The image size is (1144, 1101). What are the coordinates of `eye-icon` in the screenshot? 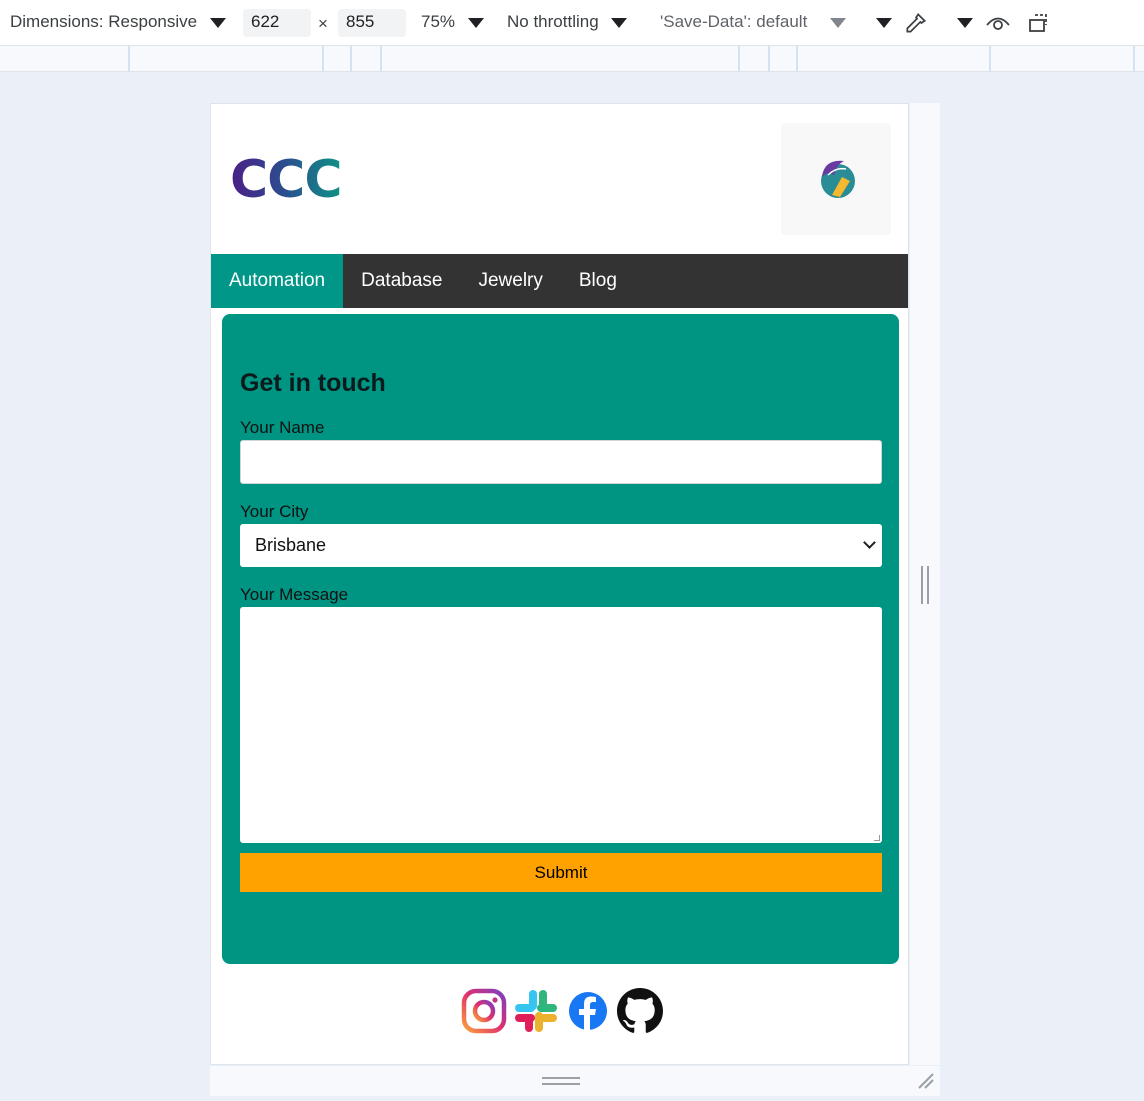 It's located at (998, 25).